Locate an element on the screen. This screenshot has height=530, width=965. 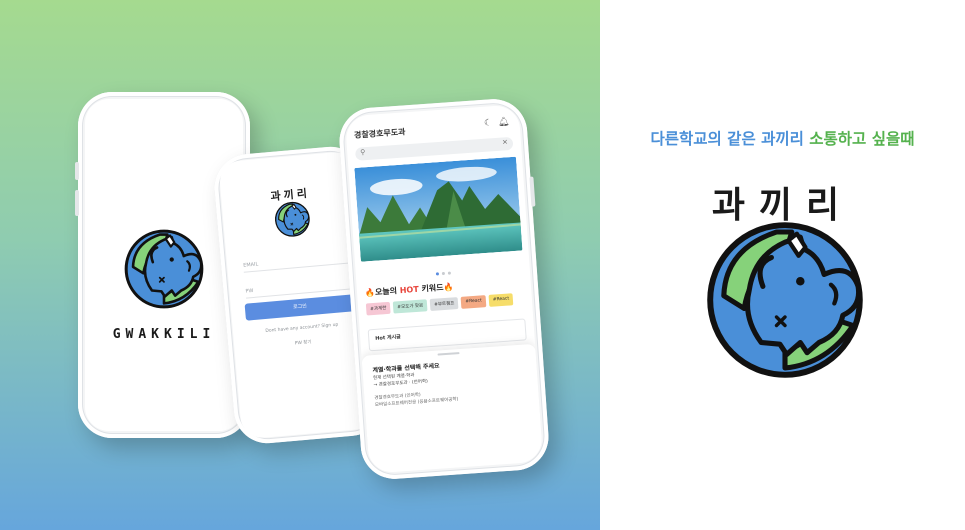
department-title: 경찰경호무도과 is located at coordinates (379, 133).